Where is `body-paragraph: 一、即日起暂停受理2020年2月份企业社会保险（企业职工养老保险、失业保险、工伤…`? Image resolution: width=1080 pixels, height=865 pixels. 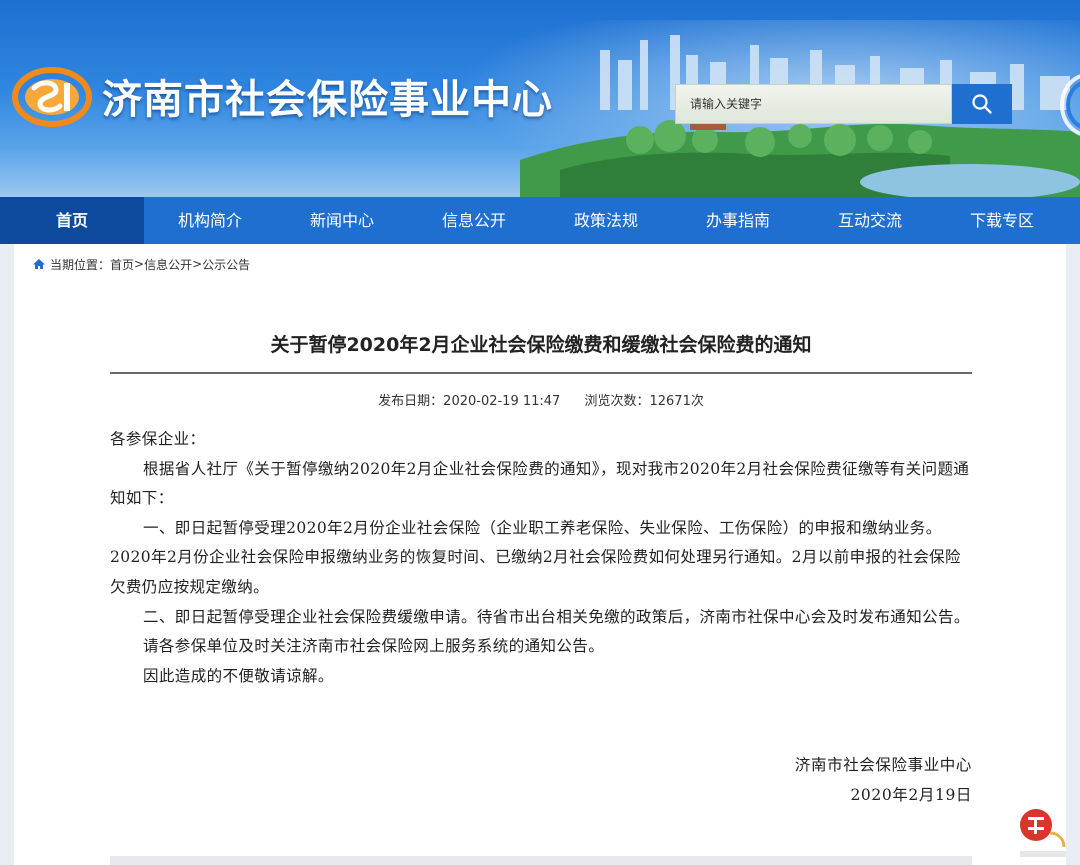 body-paragraph: 一、即日起暂停受理2020年2月份企业社会保险（企业职工养老保险、失业保险、工伤… is located at coordinates (535, 557).